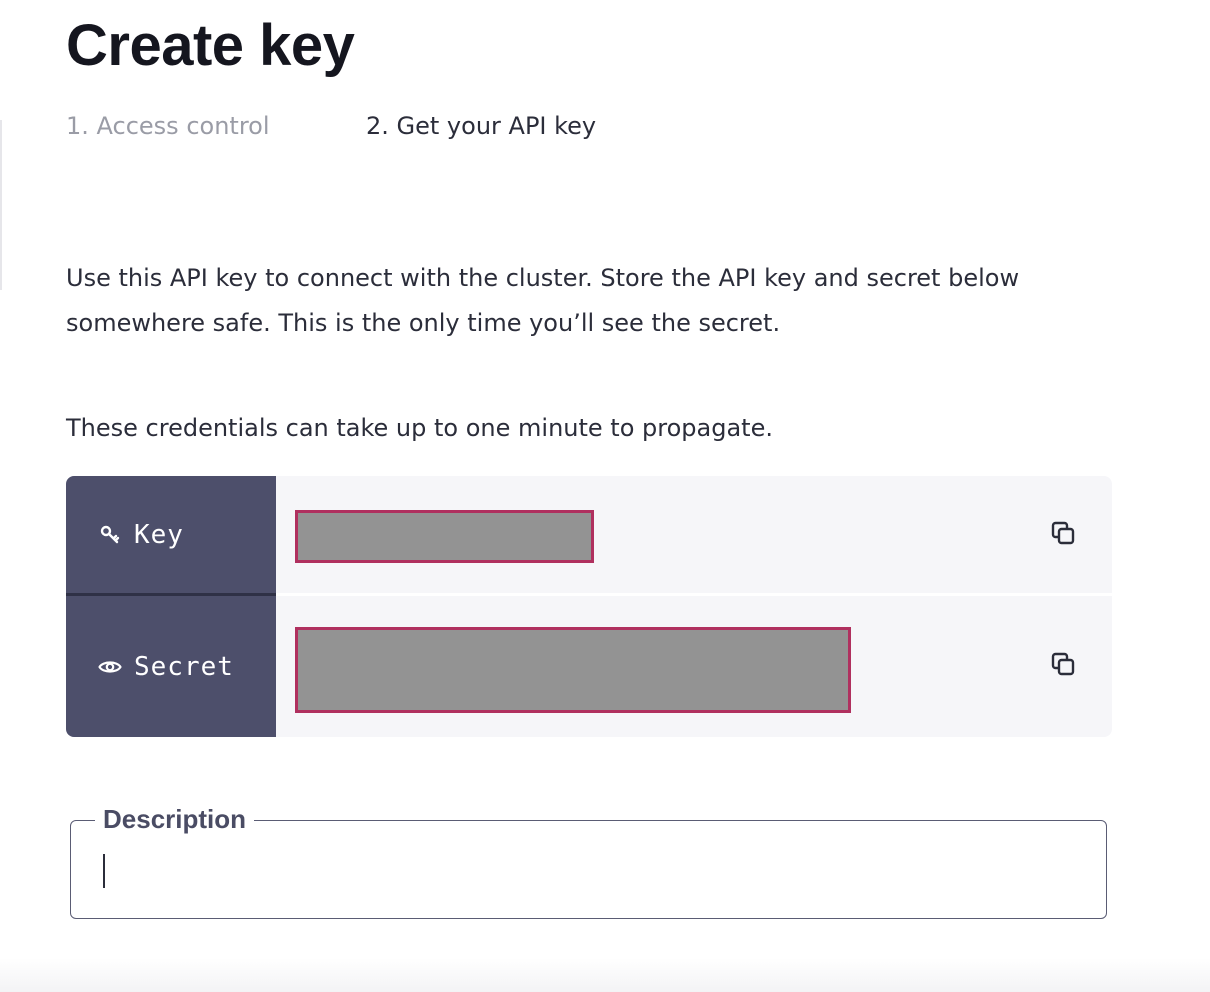  I want to click on key-label: Key, so click(159, 534).